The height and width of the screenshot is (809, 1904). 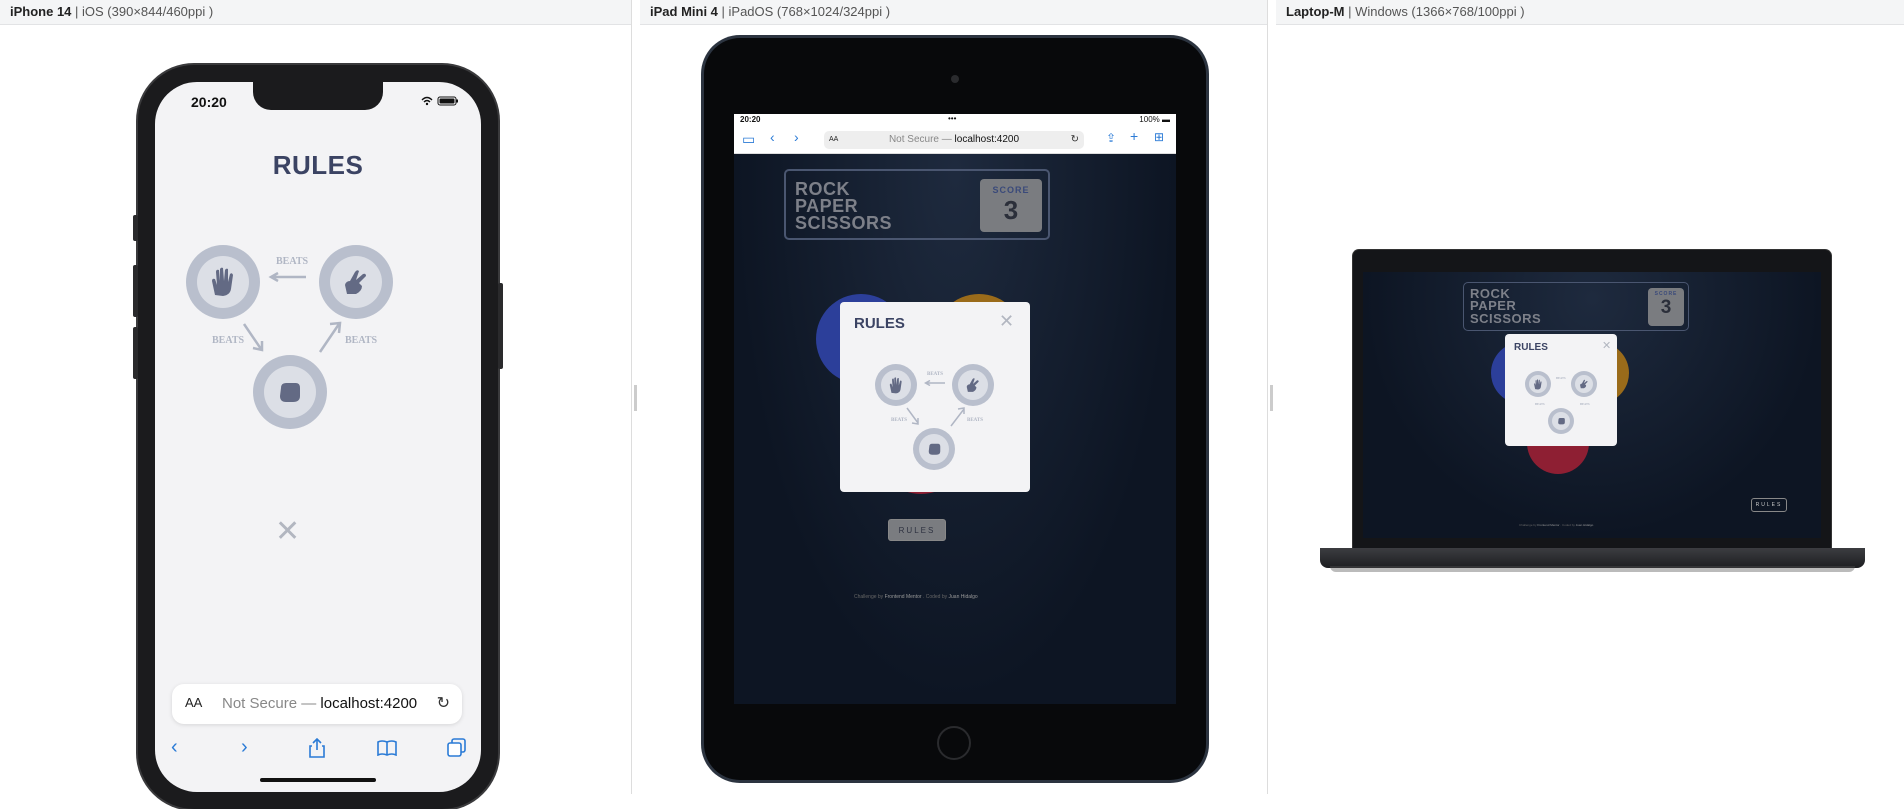 What do you see at coordinates (318, 96) in the screenshot?
I see `notch` at bounding box center [318, 96].